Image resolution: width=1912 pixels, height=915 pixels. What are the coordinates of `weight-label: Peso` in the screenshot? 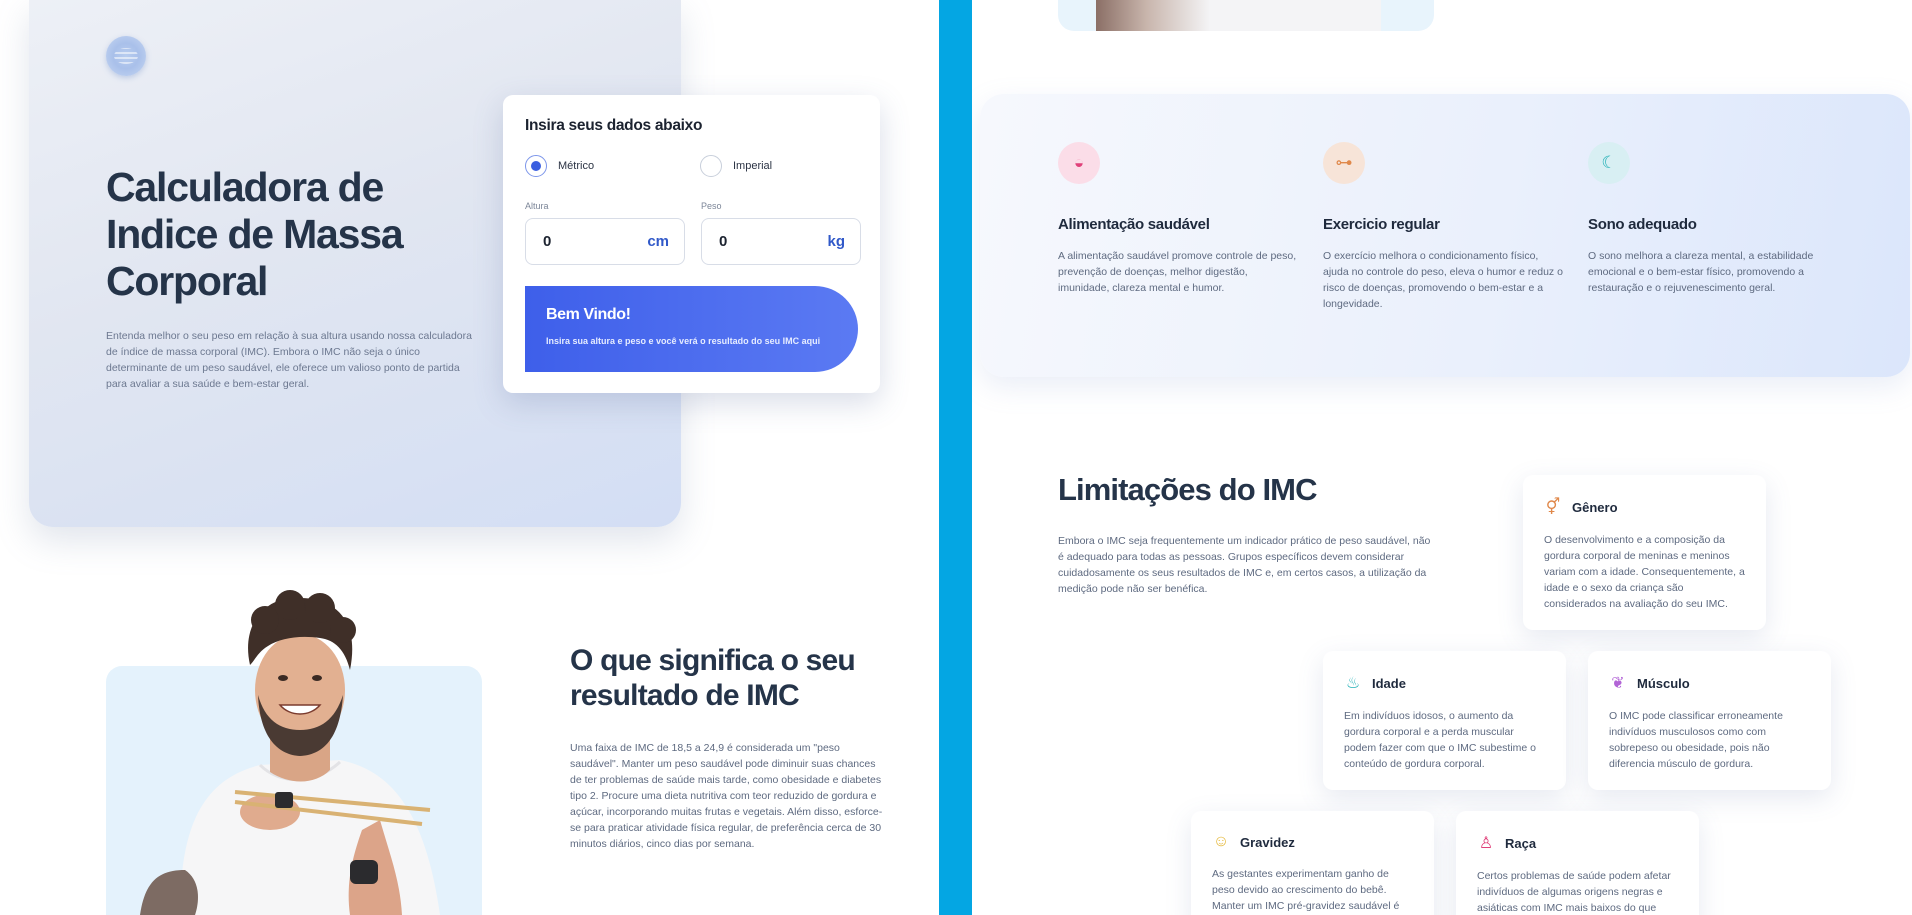 It's located at (711, 206).